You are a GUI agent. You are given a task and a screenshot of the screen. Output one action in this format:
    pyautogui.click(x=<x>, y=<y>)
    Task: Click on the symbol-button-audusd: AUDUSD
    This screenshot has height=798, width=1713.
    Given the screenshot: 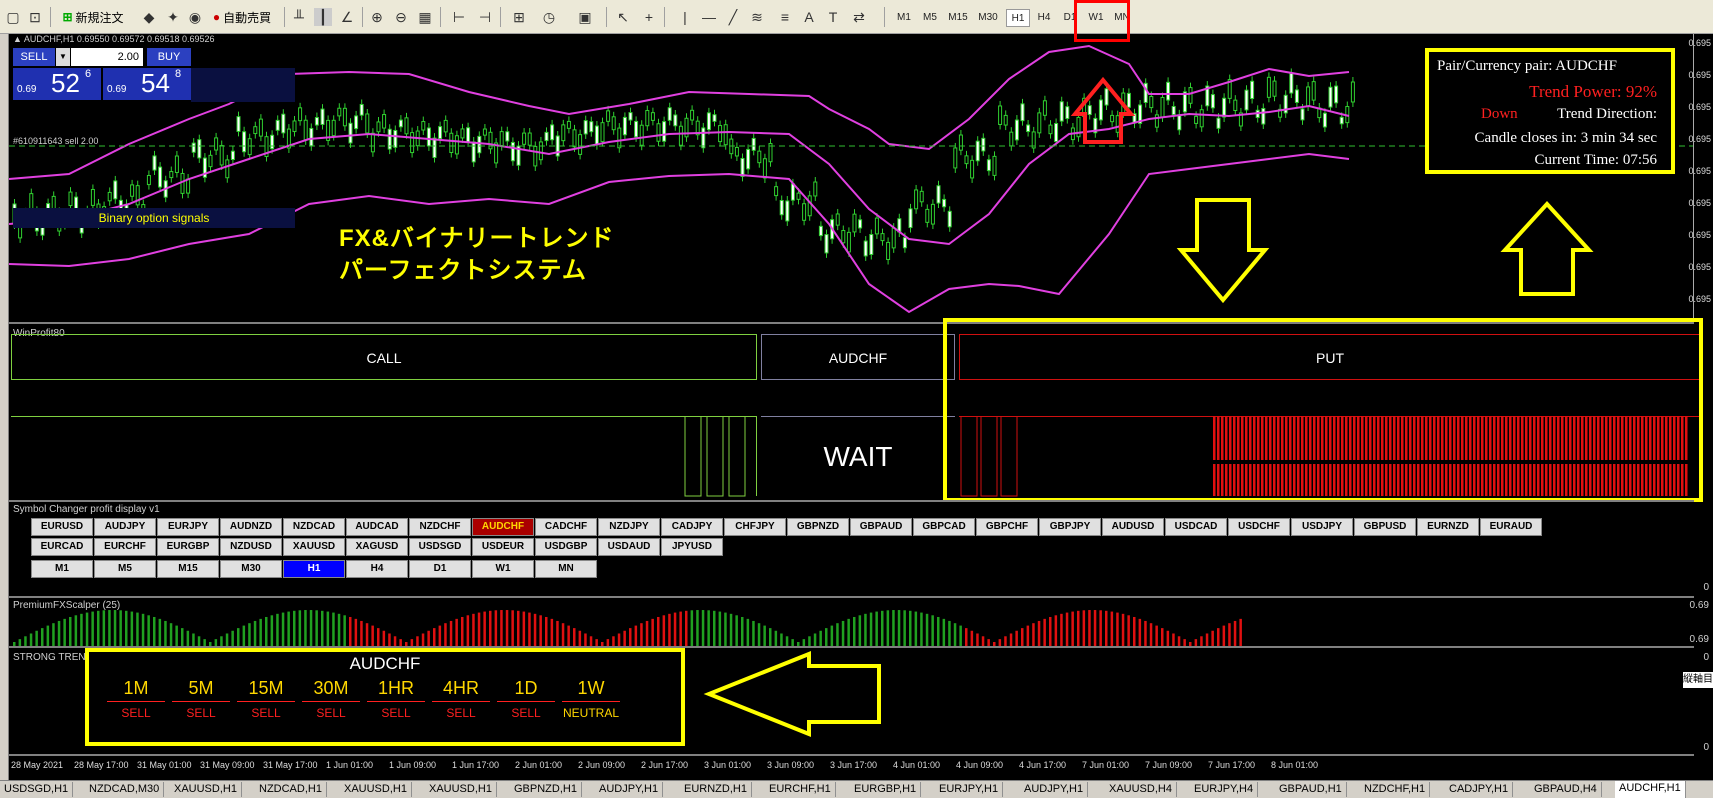 What is the action you would take?
    pyautogui.click(x=1133, y=527)
    